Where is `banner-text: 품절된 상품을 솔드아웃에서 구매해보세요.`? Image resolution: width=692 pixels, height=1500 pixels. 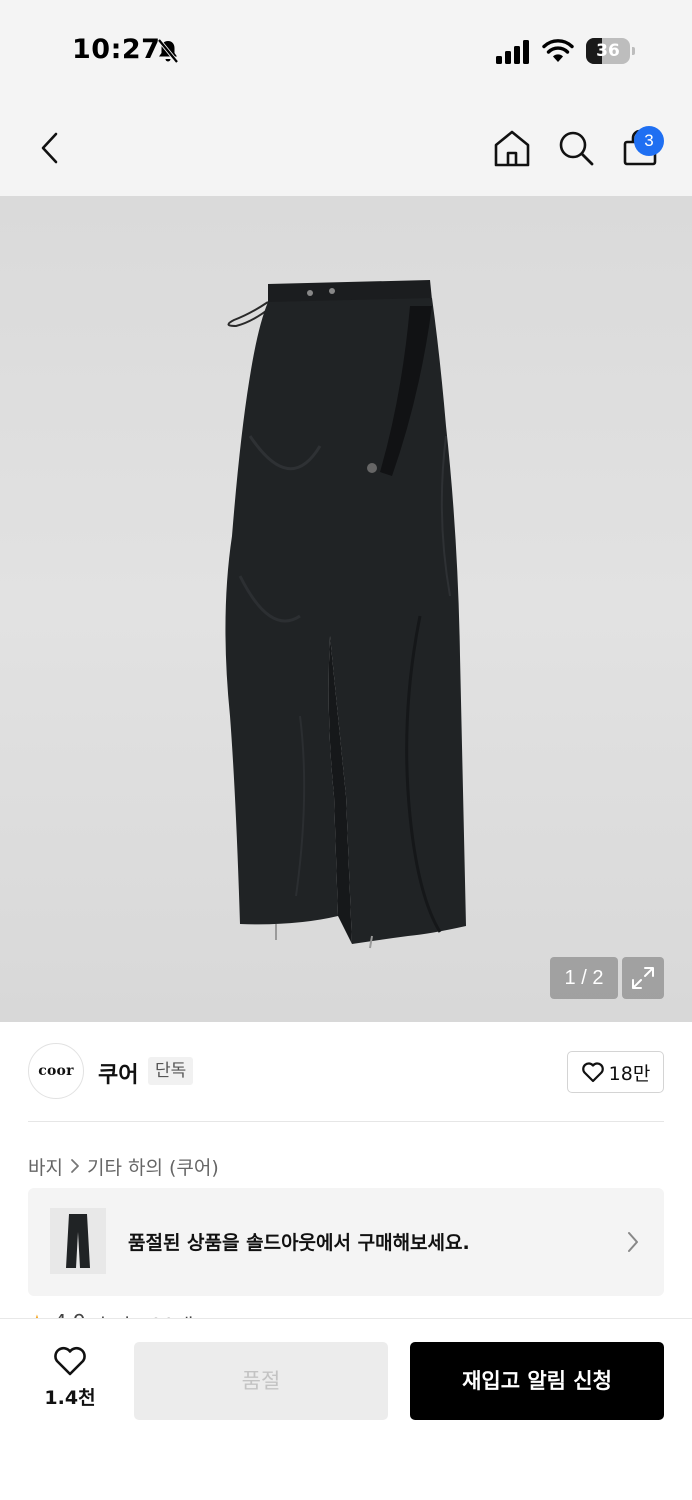 banner-text: 품절된 상품을 솔드아웃에서 구매해보세요. is located at coordinates (299, 1243).